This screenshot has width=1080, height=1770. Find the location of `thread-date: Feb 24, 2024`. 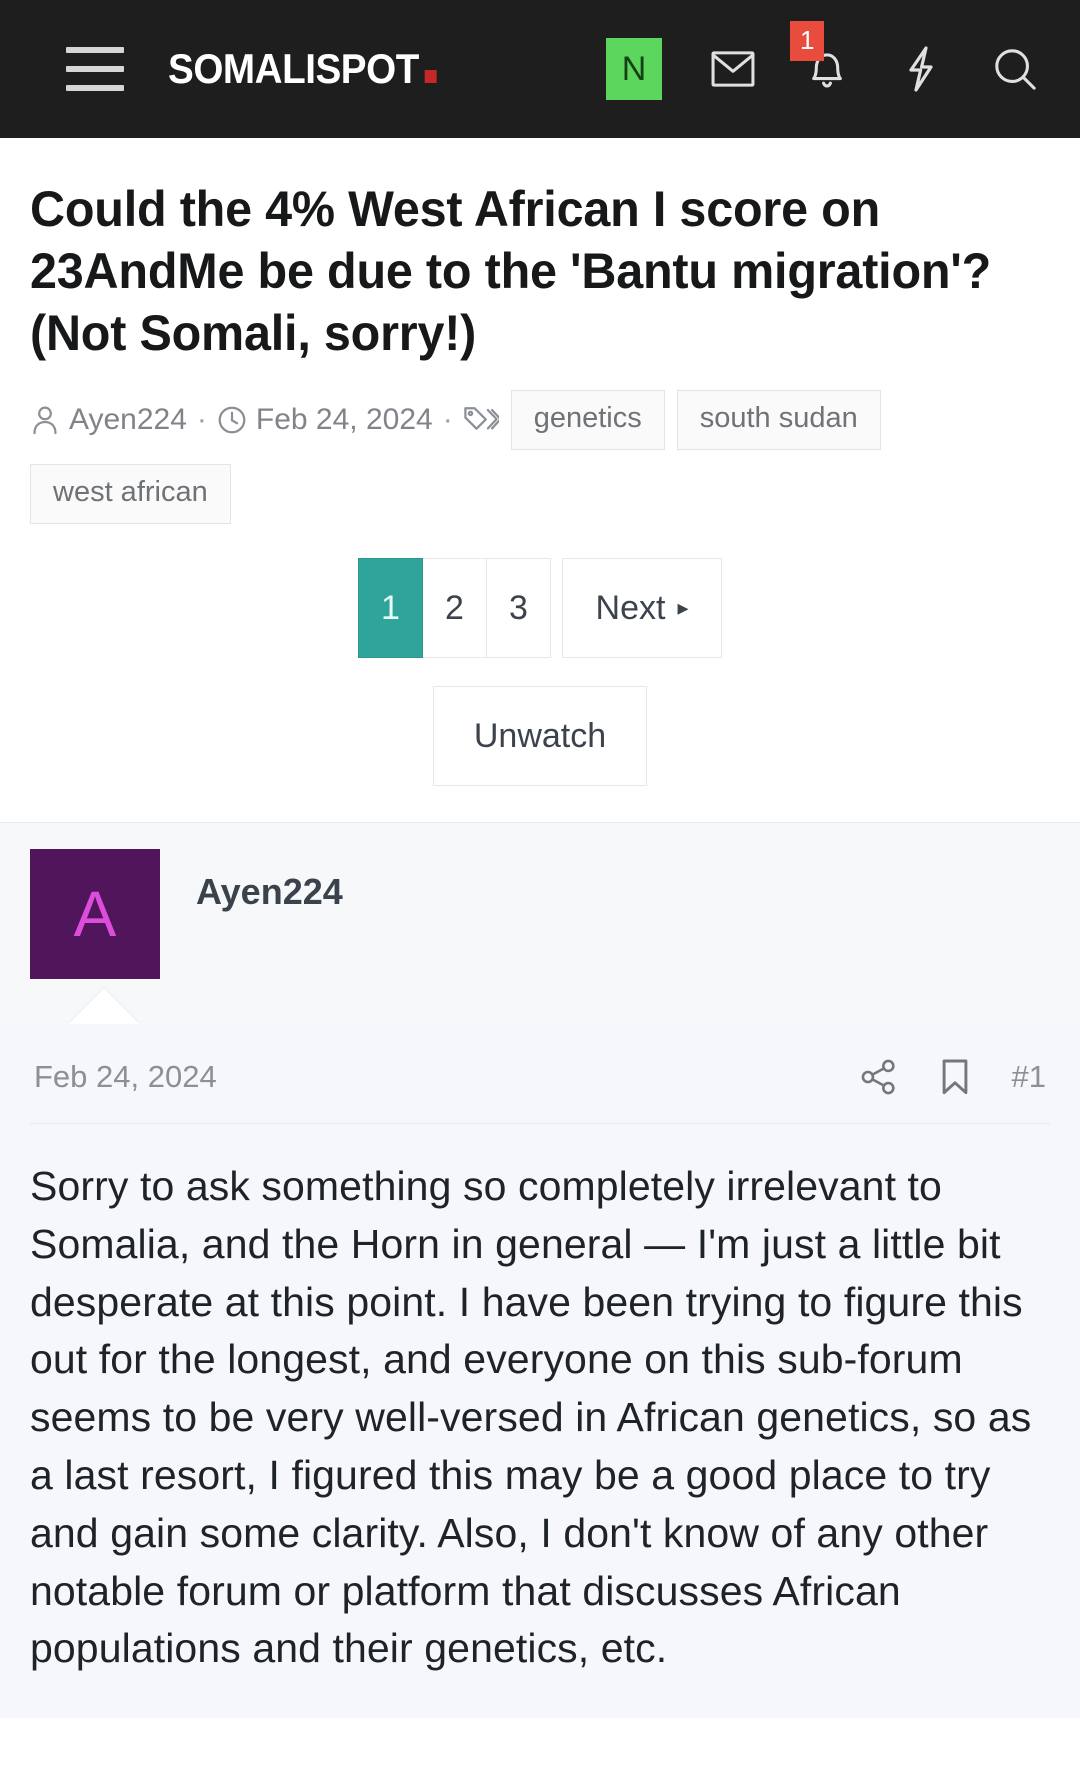

thread-date: Feb 24, 2024 is located at coordinates (325, 420).